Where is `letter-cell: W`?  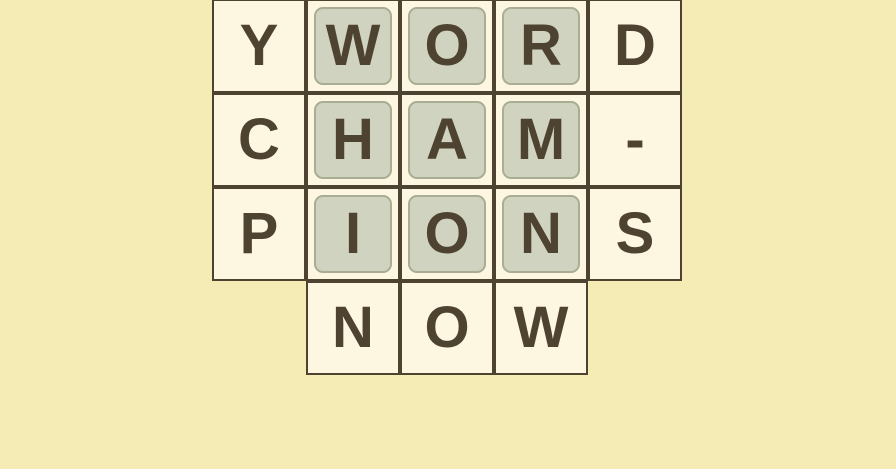 letter-cell: W is located at coordinates (541, 328).